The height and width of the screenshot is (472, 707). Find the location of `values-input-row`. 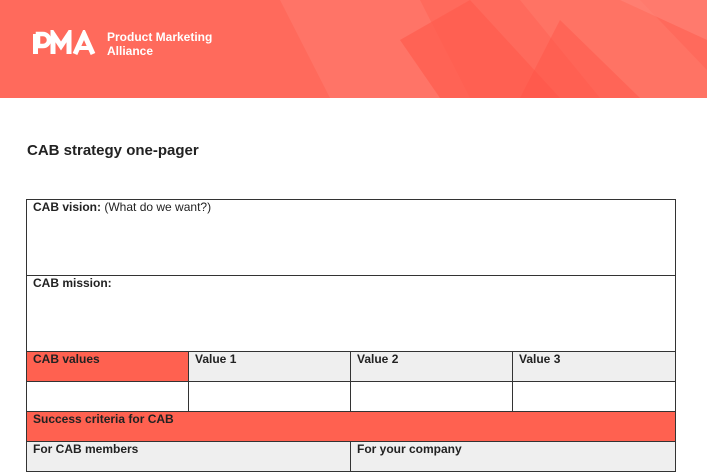

values-input-row is located at coordinates (351, 396).